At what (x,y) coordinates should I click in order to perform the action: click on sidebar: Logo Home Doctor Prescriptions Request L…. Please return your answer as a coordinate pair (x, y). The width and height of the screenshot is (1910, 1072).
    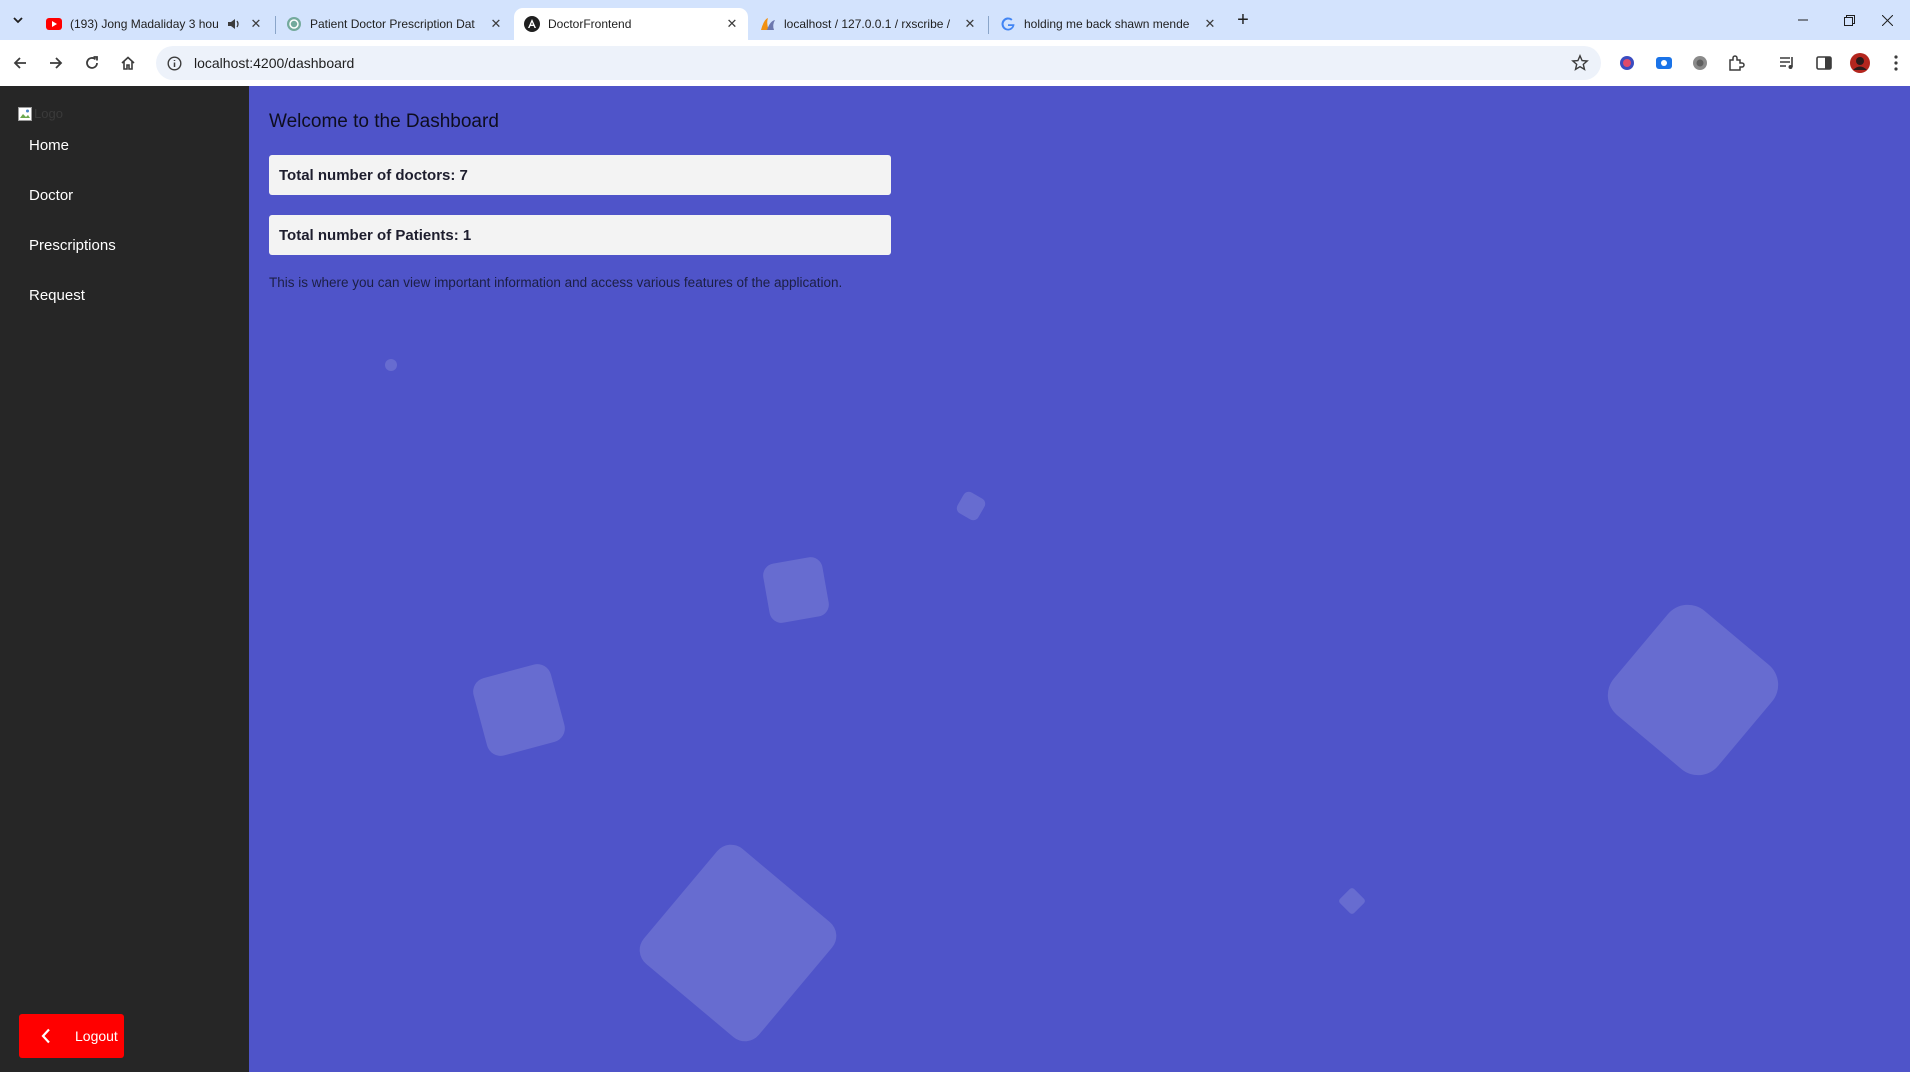
    Looking at the image, I should click on (124, 579).